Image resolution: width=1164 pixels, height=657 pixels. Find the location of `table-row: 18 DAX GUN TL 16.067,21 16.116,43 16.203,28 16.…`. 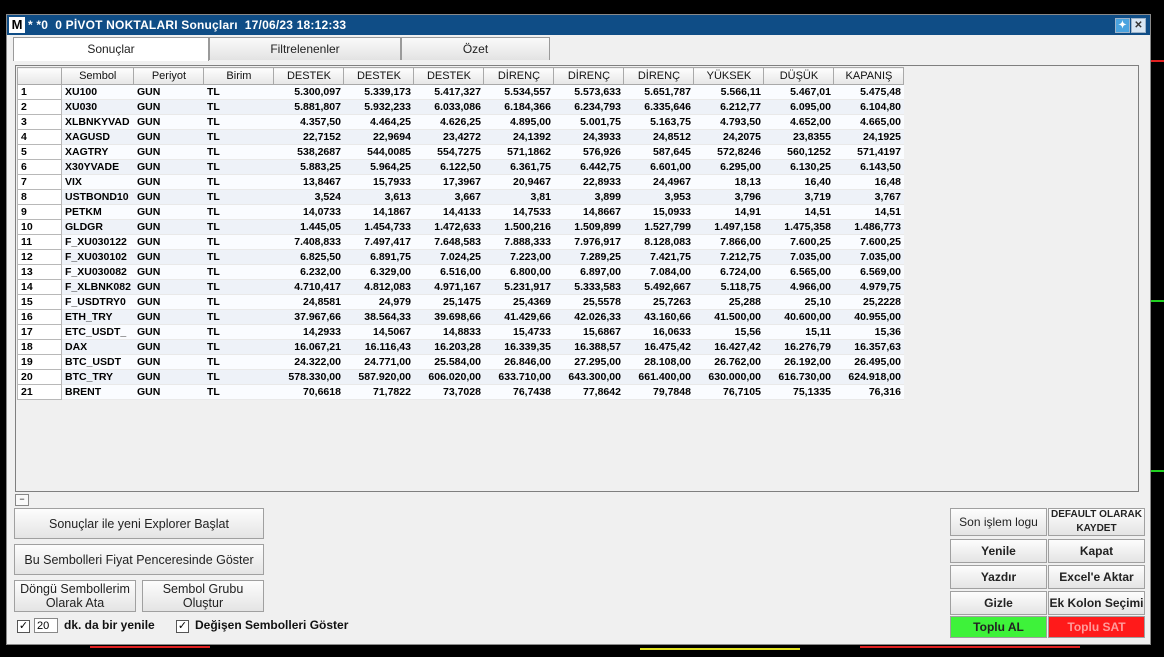

table-row: 18 DAX GUN TL 16.067,21 16.116,43 16.203,28 16.… is located at coordinates (460, 347).